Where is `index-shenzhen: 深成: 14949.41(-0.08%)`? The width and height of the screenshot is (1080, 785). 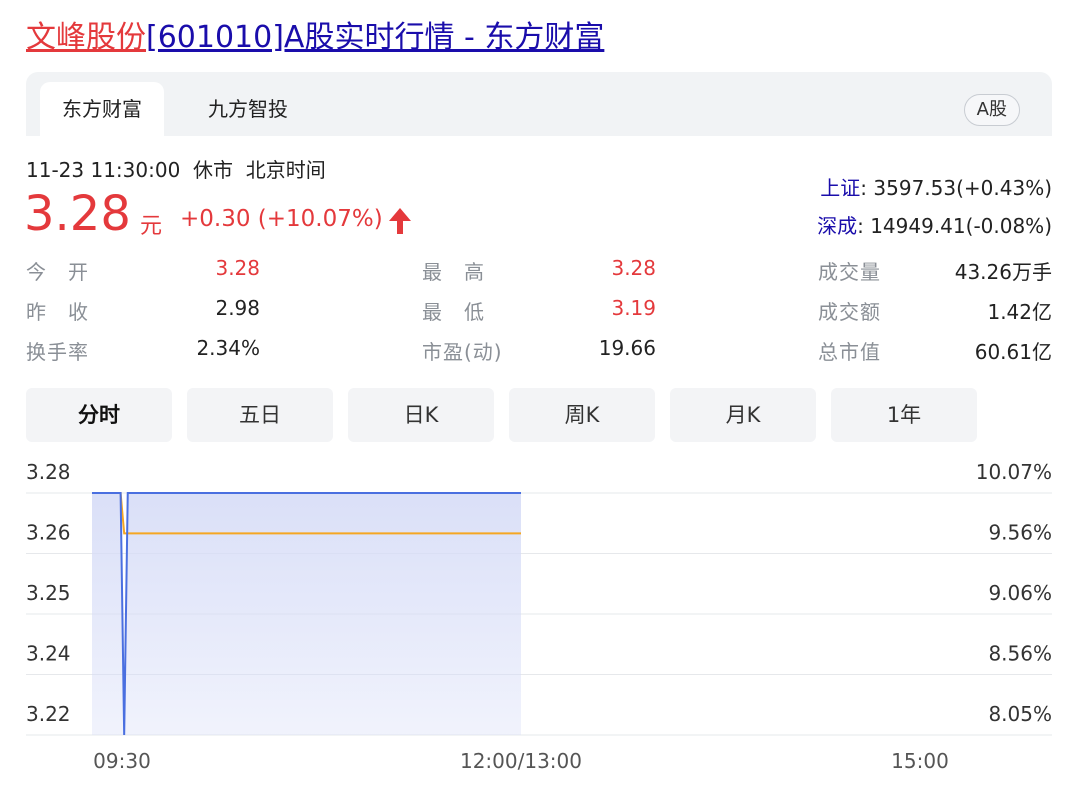 index-shenzhen: 深成: 14949.41(-0.08%) is located at coordinates (934, 224).